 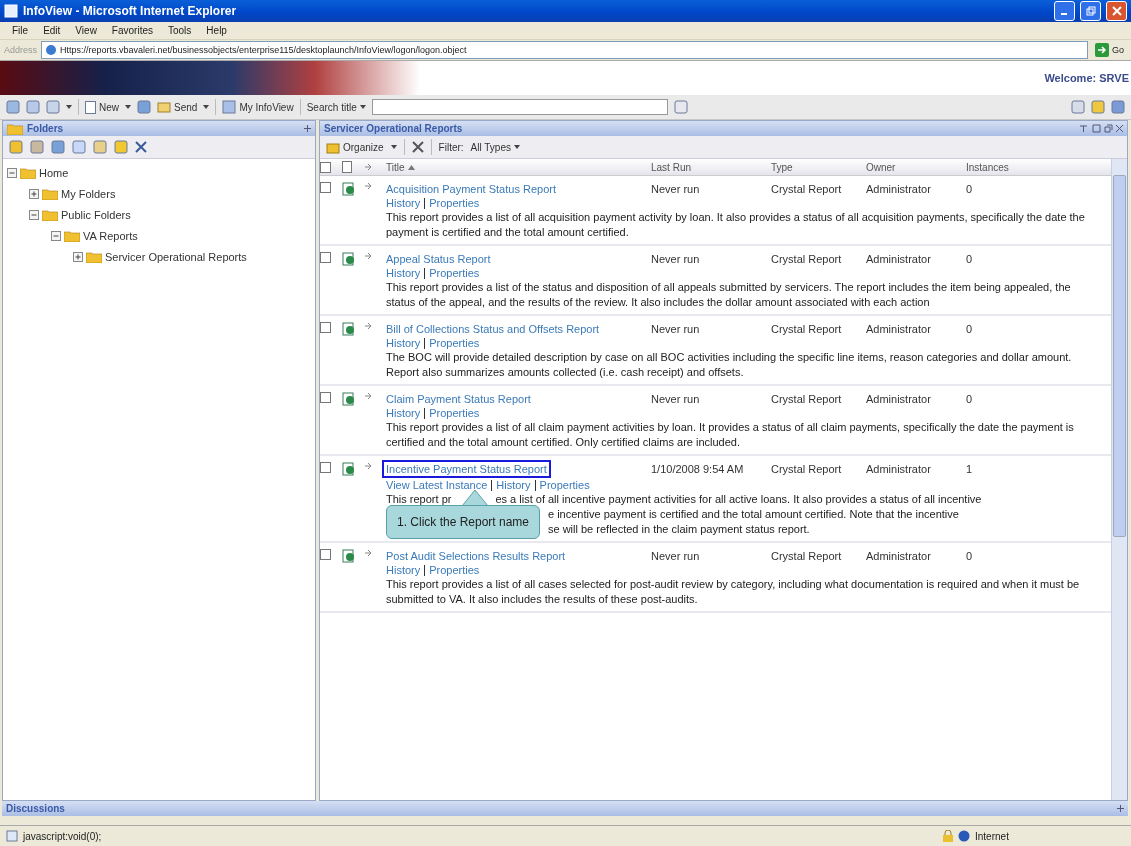 I want to click on report-action-link: View Latest Instance, so click(x=437, y=485).